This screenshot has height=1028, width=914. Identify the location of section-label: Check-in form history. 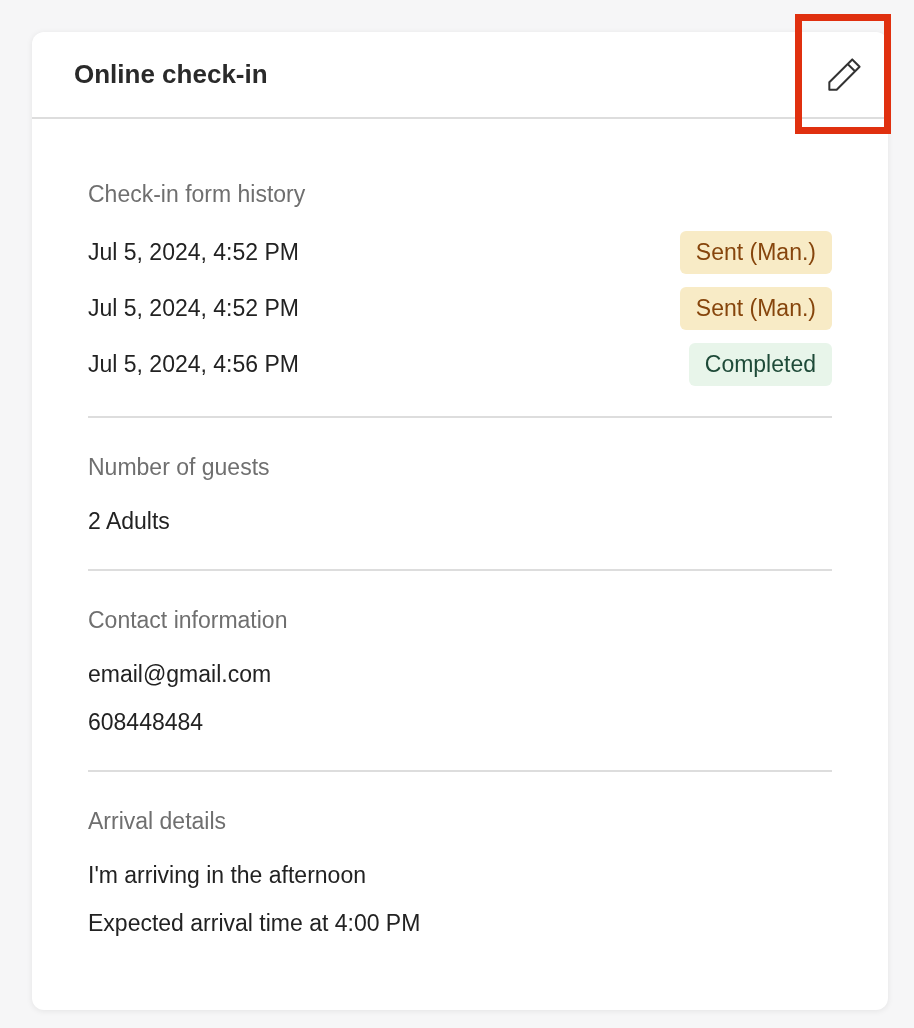
(197, 194).